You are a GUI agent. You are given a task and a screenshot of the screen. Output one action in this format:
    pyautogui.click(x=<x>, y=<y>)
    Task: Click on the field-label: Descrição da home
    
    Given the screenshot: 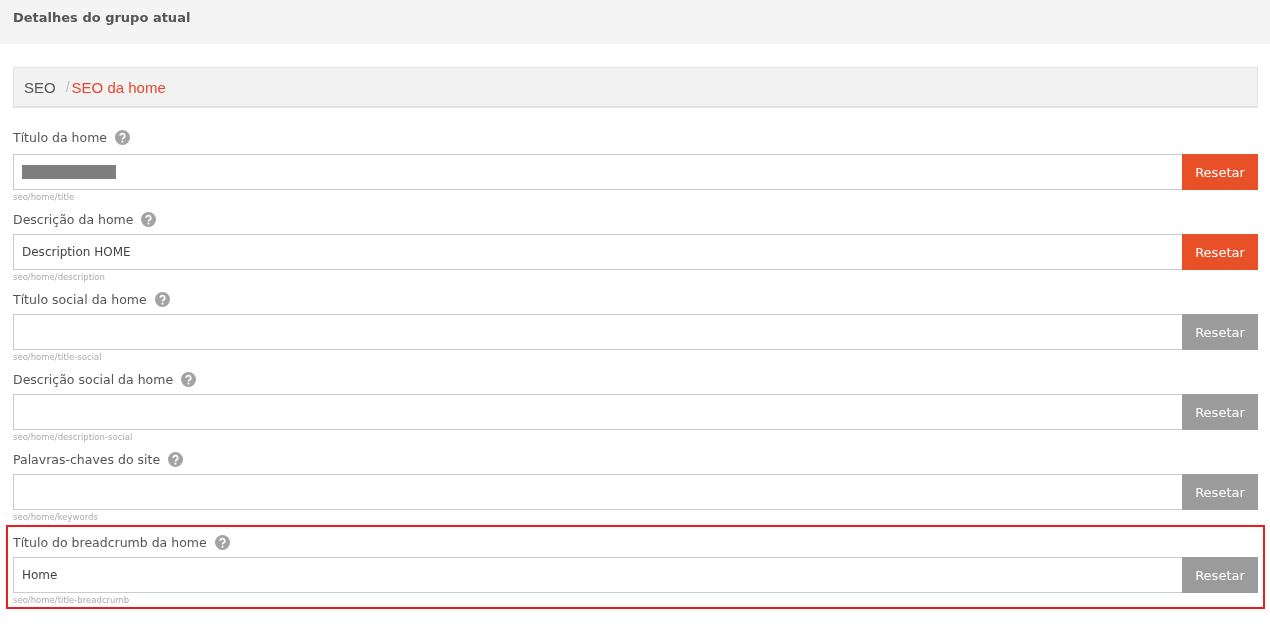 What is the action you would take?
    pyautogui.click(x=73, y=219)
    